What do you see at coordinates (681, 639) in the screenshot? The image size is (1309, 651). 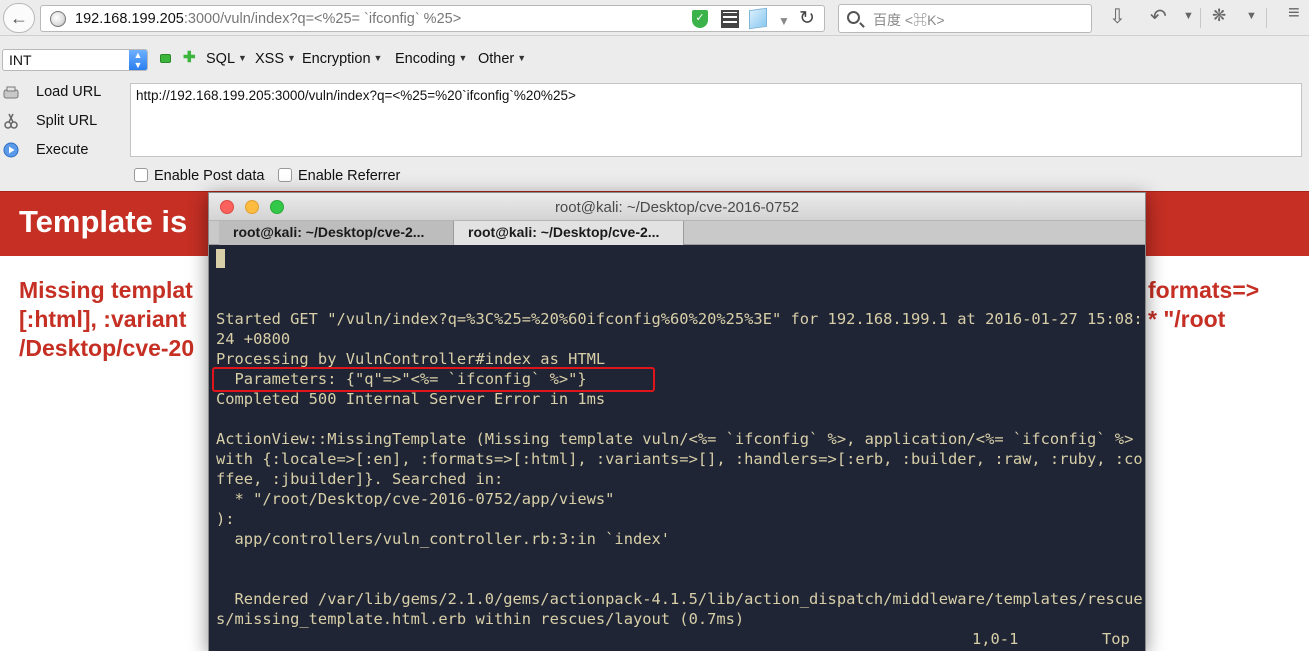 I see `vim-status-line: 1,0-1 Top` at bounding box center [681, 639].